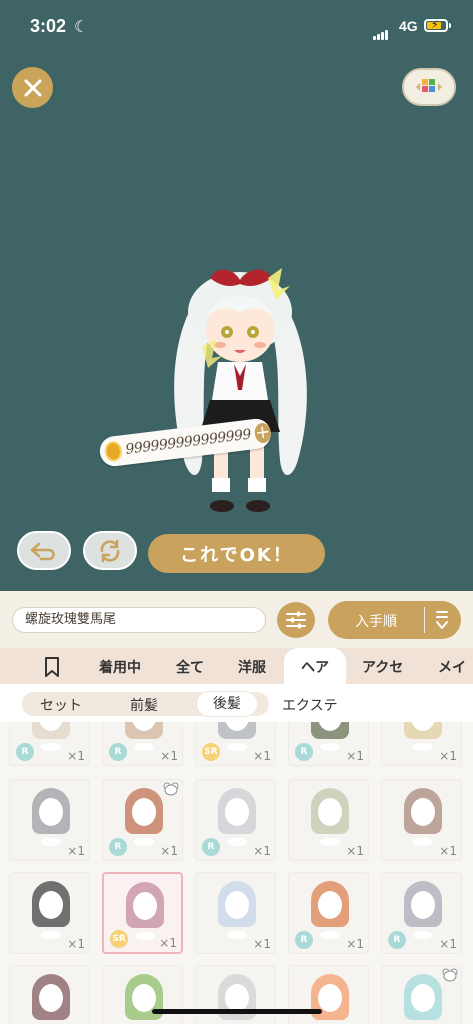 Image resolution: width=473 pixels, height=1024 pixels. What do you see at coordinates (236, 553) in the screenshot?
I see `confirm-ok-button: これでOK！` at bounding box center [236, 553].